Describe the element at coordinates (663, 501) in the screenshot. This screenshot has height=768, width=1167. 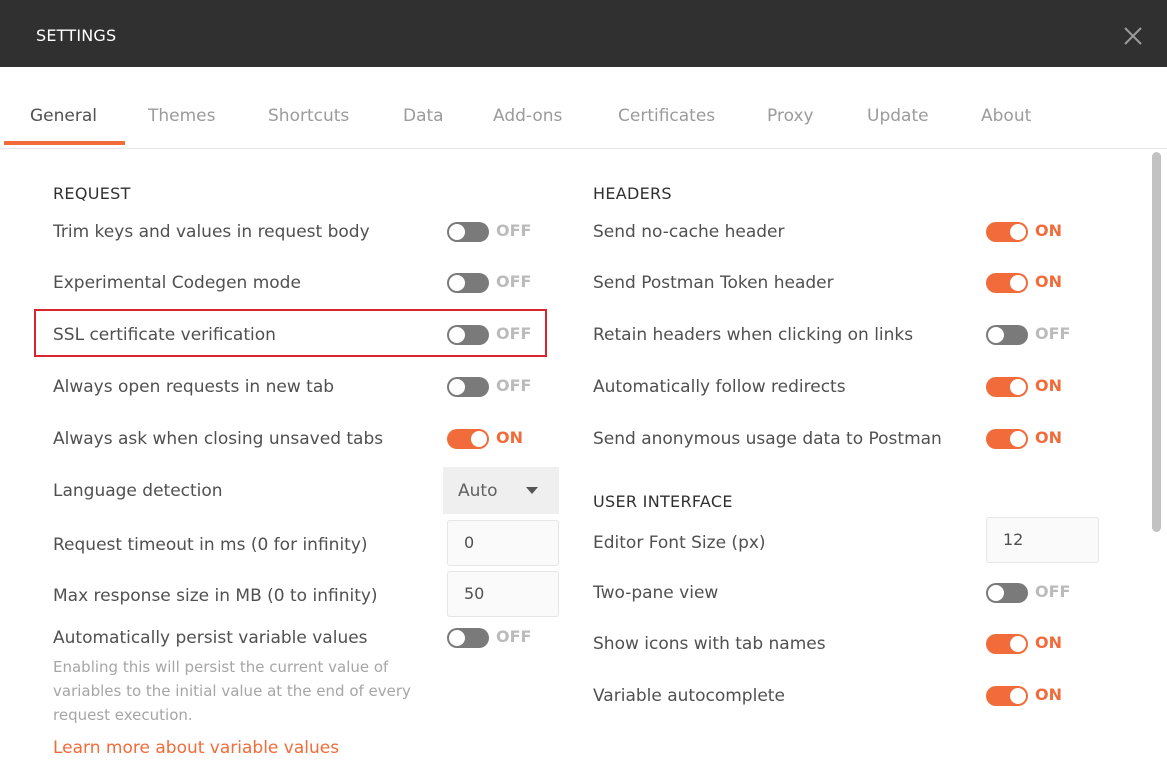
I see `user-interface-section-title: USER INTERFACE` at that location.